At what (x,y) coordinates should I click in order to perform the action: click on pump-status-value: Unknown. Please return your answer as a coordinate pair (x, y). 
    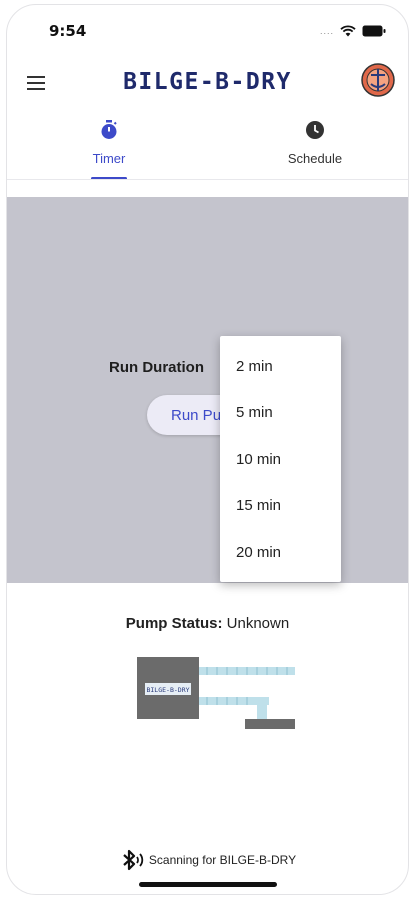
    Looking at the image, I should click on (258, 623).